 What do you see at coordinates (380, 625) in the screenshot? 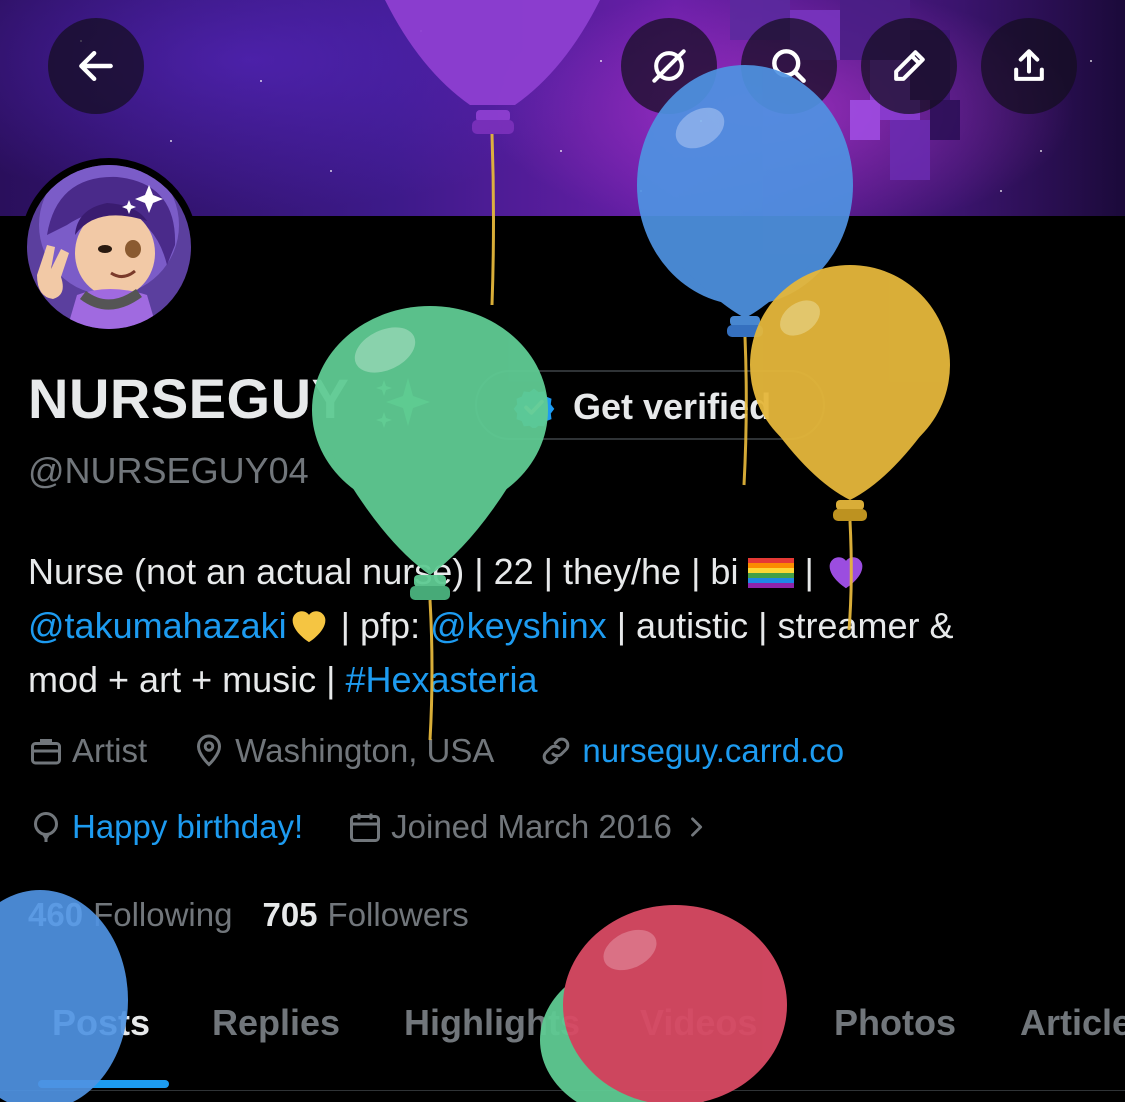
I see `bio-text: | pfp:` at bounding box center [380, 625].